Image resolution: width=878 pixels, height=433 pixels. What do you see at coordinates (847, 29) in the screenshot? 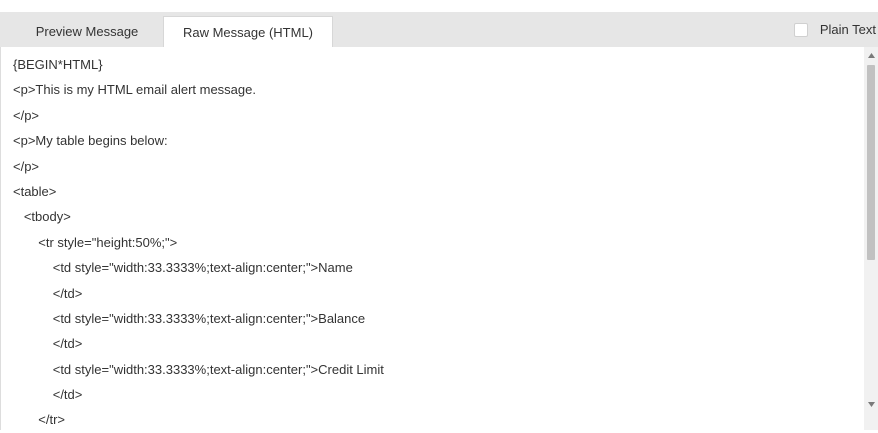
I see `plain-text-label: Plain Text` at bounding box center [847, 29].